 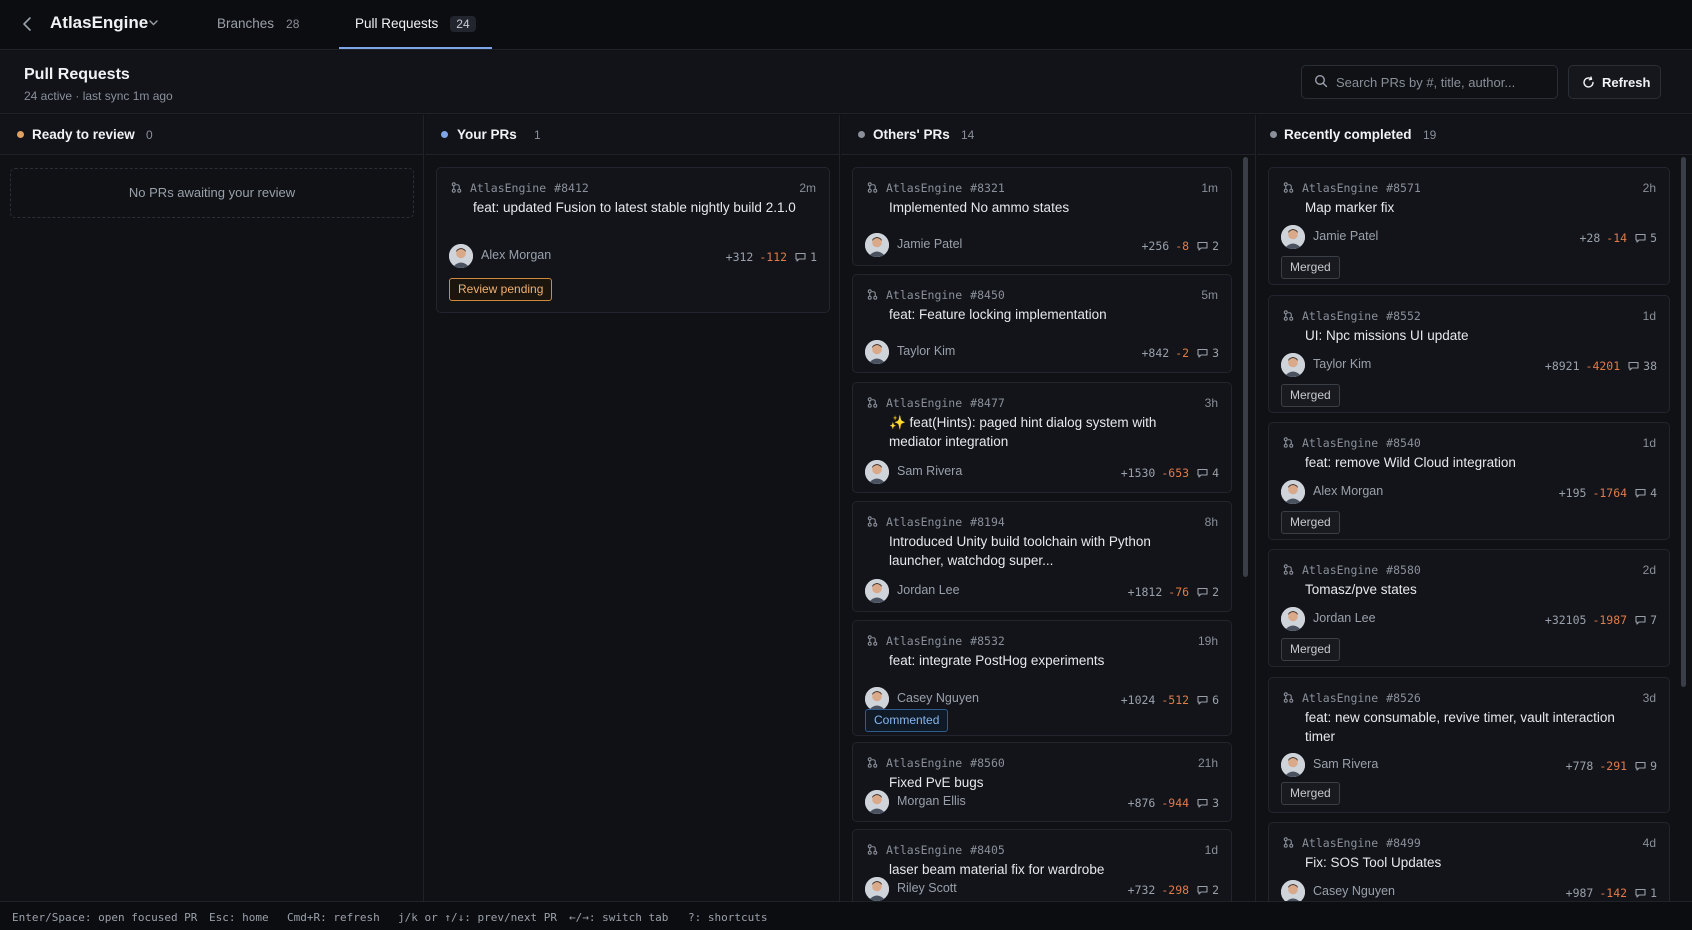 What do you see at coordinates (1179, 592) in the screenshot?
I see `deletions: -76` at bounding box center [1179, 592].